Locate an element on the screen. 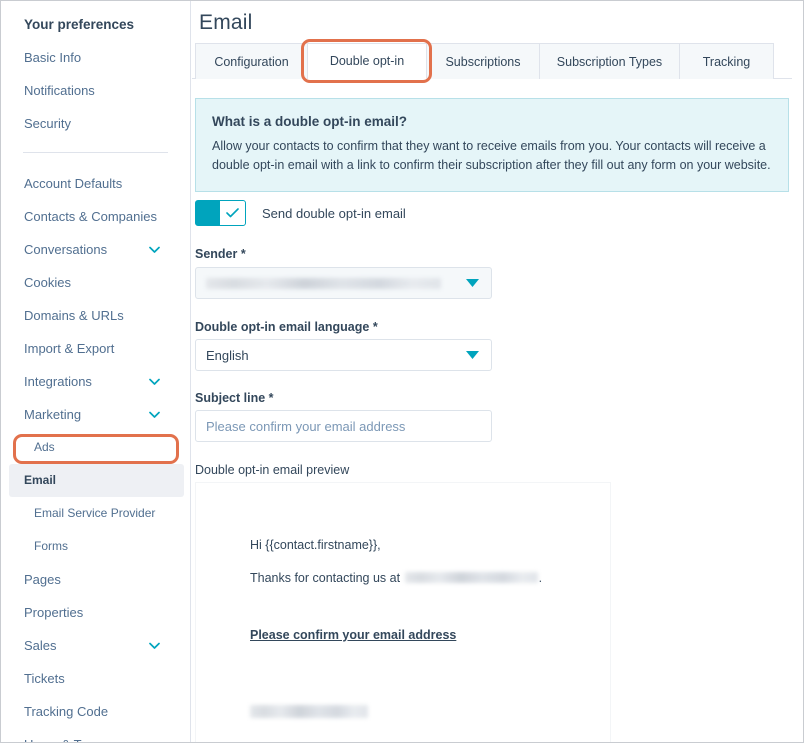 The width and height of the screenshot is (804, 743). sidebar-item-tracking-code: Tracking Code is located at coordinates (95, 711).